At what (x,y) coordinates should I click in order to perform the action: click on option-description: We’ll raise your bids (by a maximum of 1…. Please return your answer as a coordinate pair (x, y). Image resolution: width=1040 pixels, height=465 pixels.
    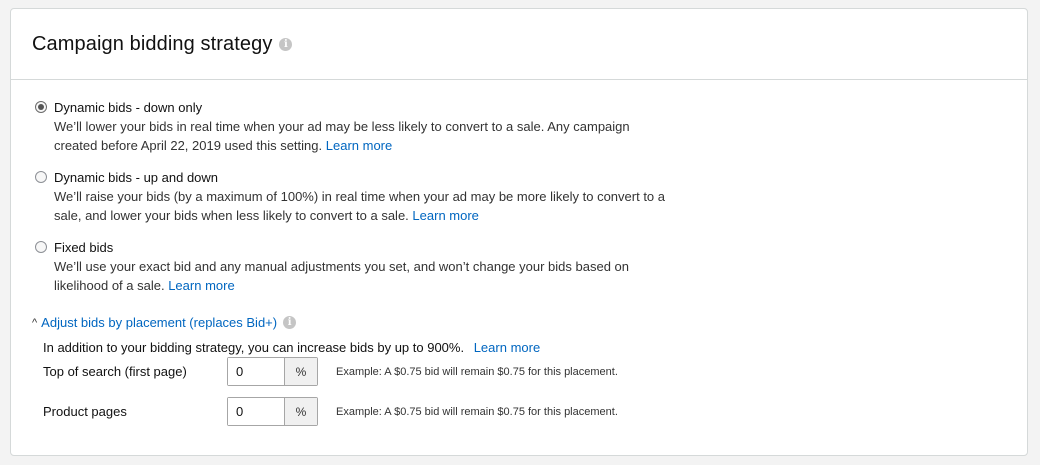
    Looking at the image, I should click on (364, 206).